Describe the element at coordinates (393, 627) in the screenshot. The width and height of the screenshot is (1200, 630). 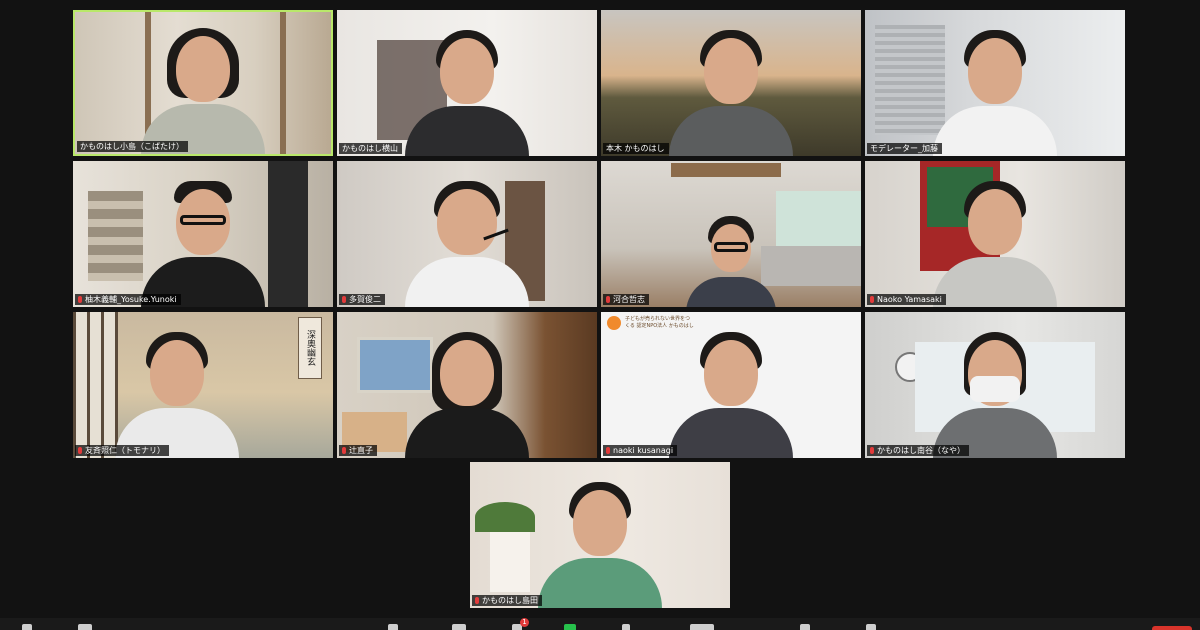
I see `security-button-icon` at that location.